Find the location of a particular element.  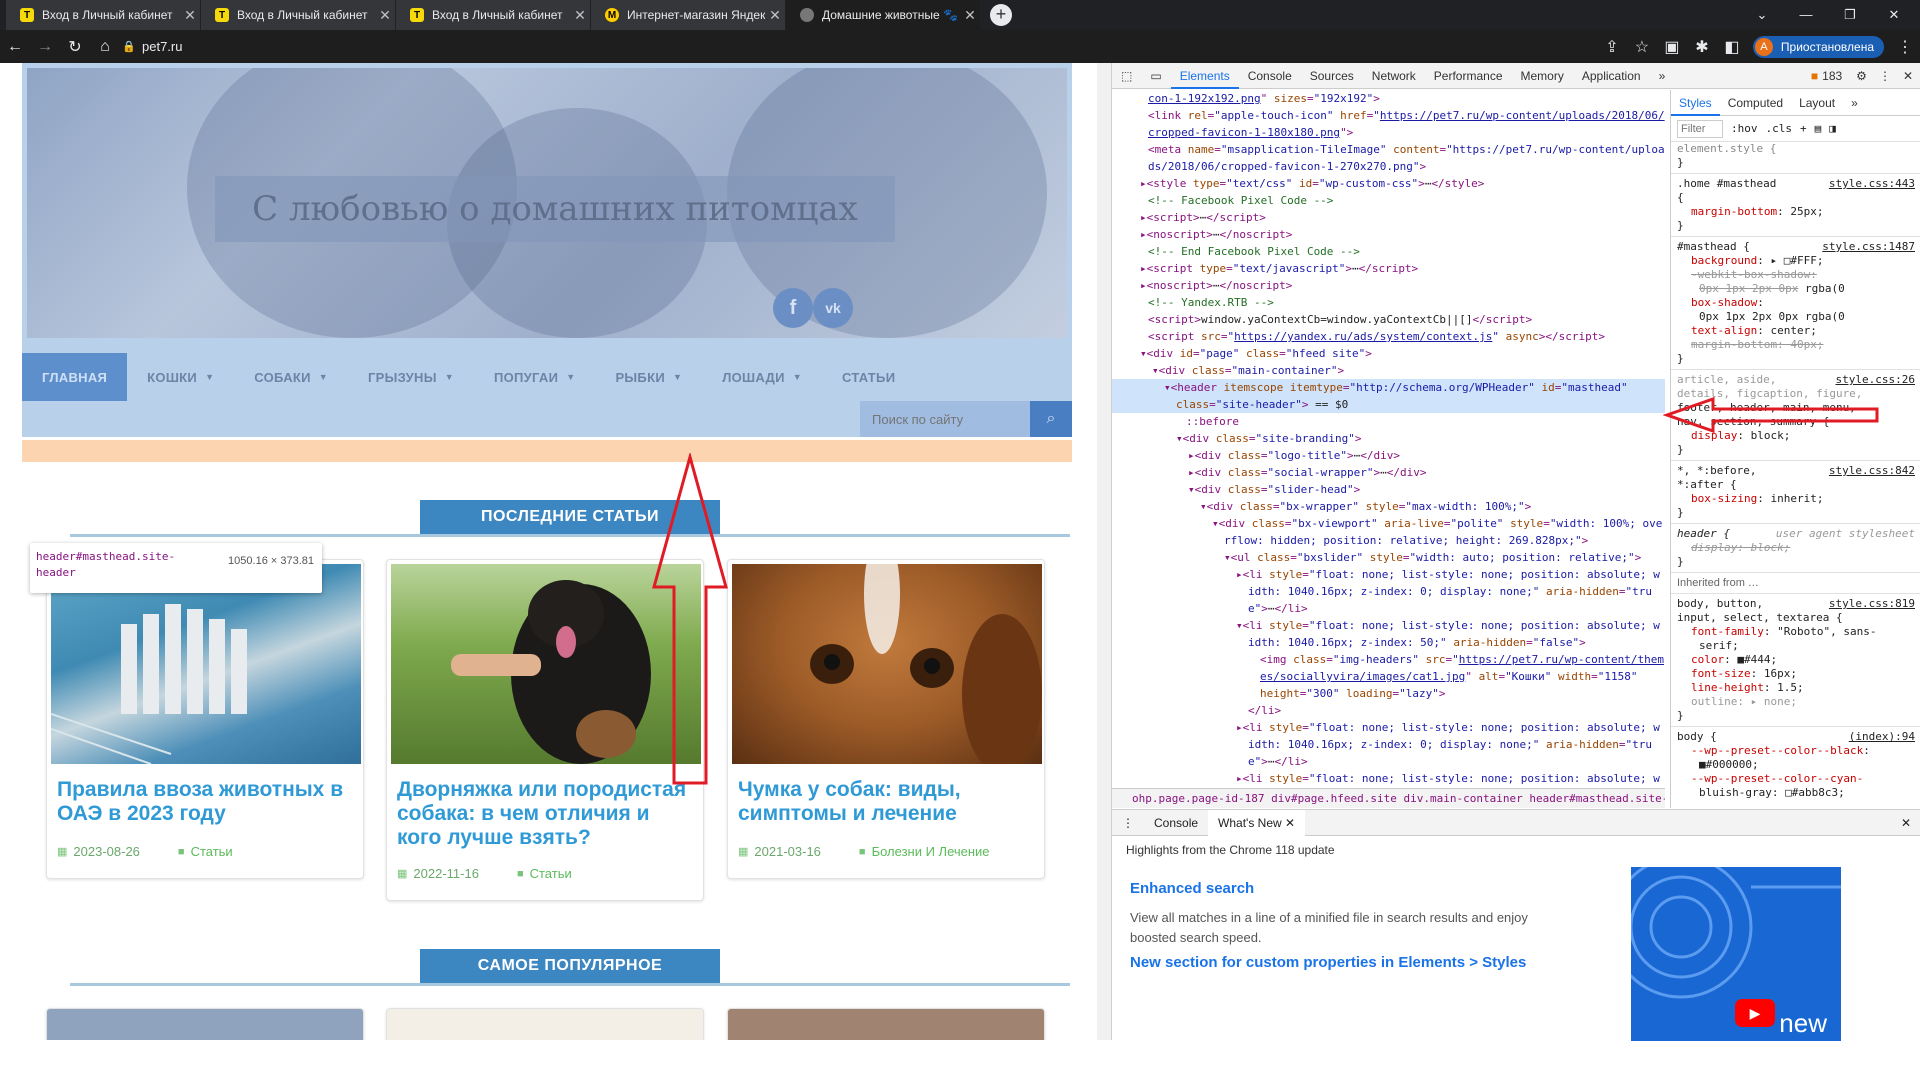

extension-icon: ▣ is located at coordinates (1672, 47).